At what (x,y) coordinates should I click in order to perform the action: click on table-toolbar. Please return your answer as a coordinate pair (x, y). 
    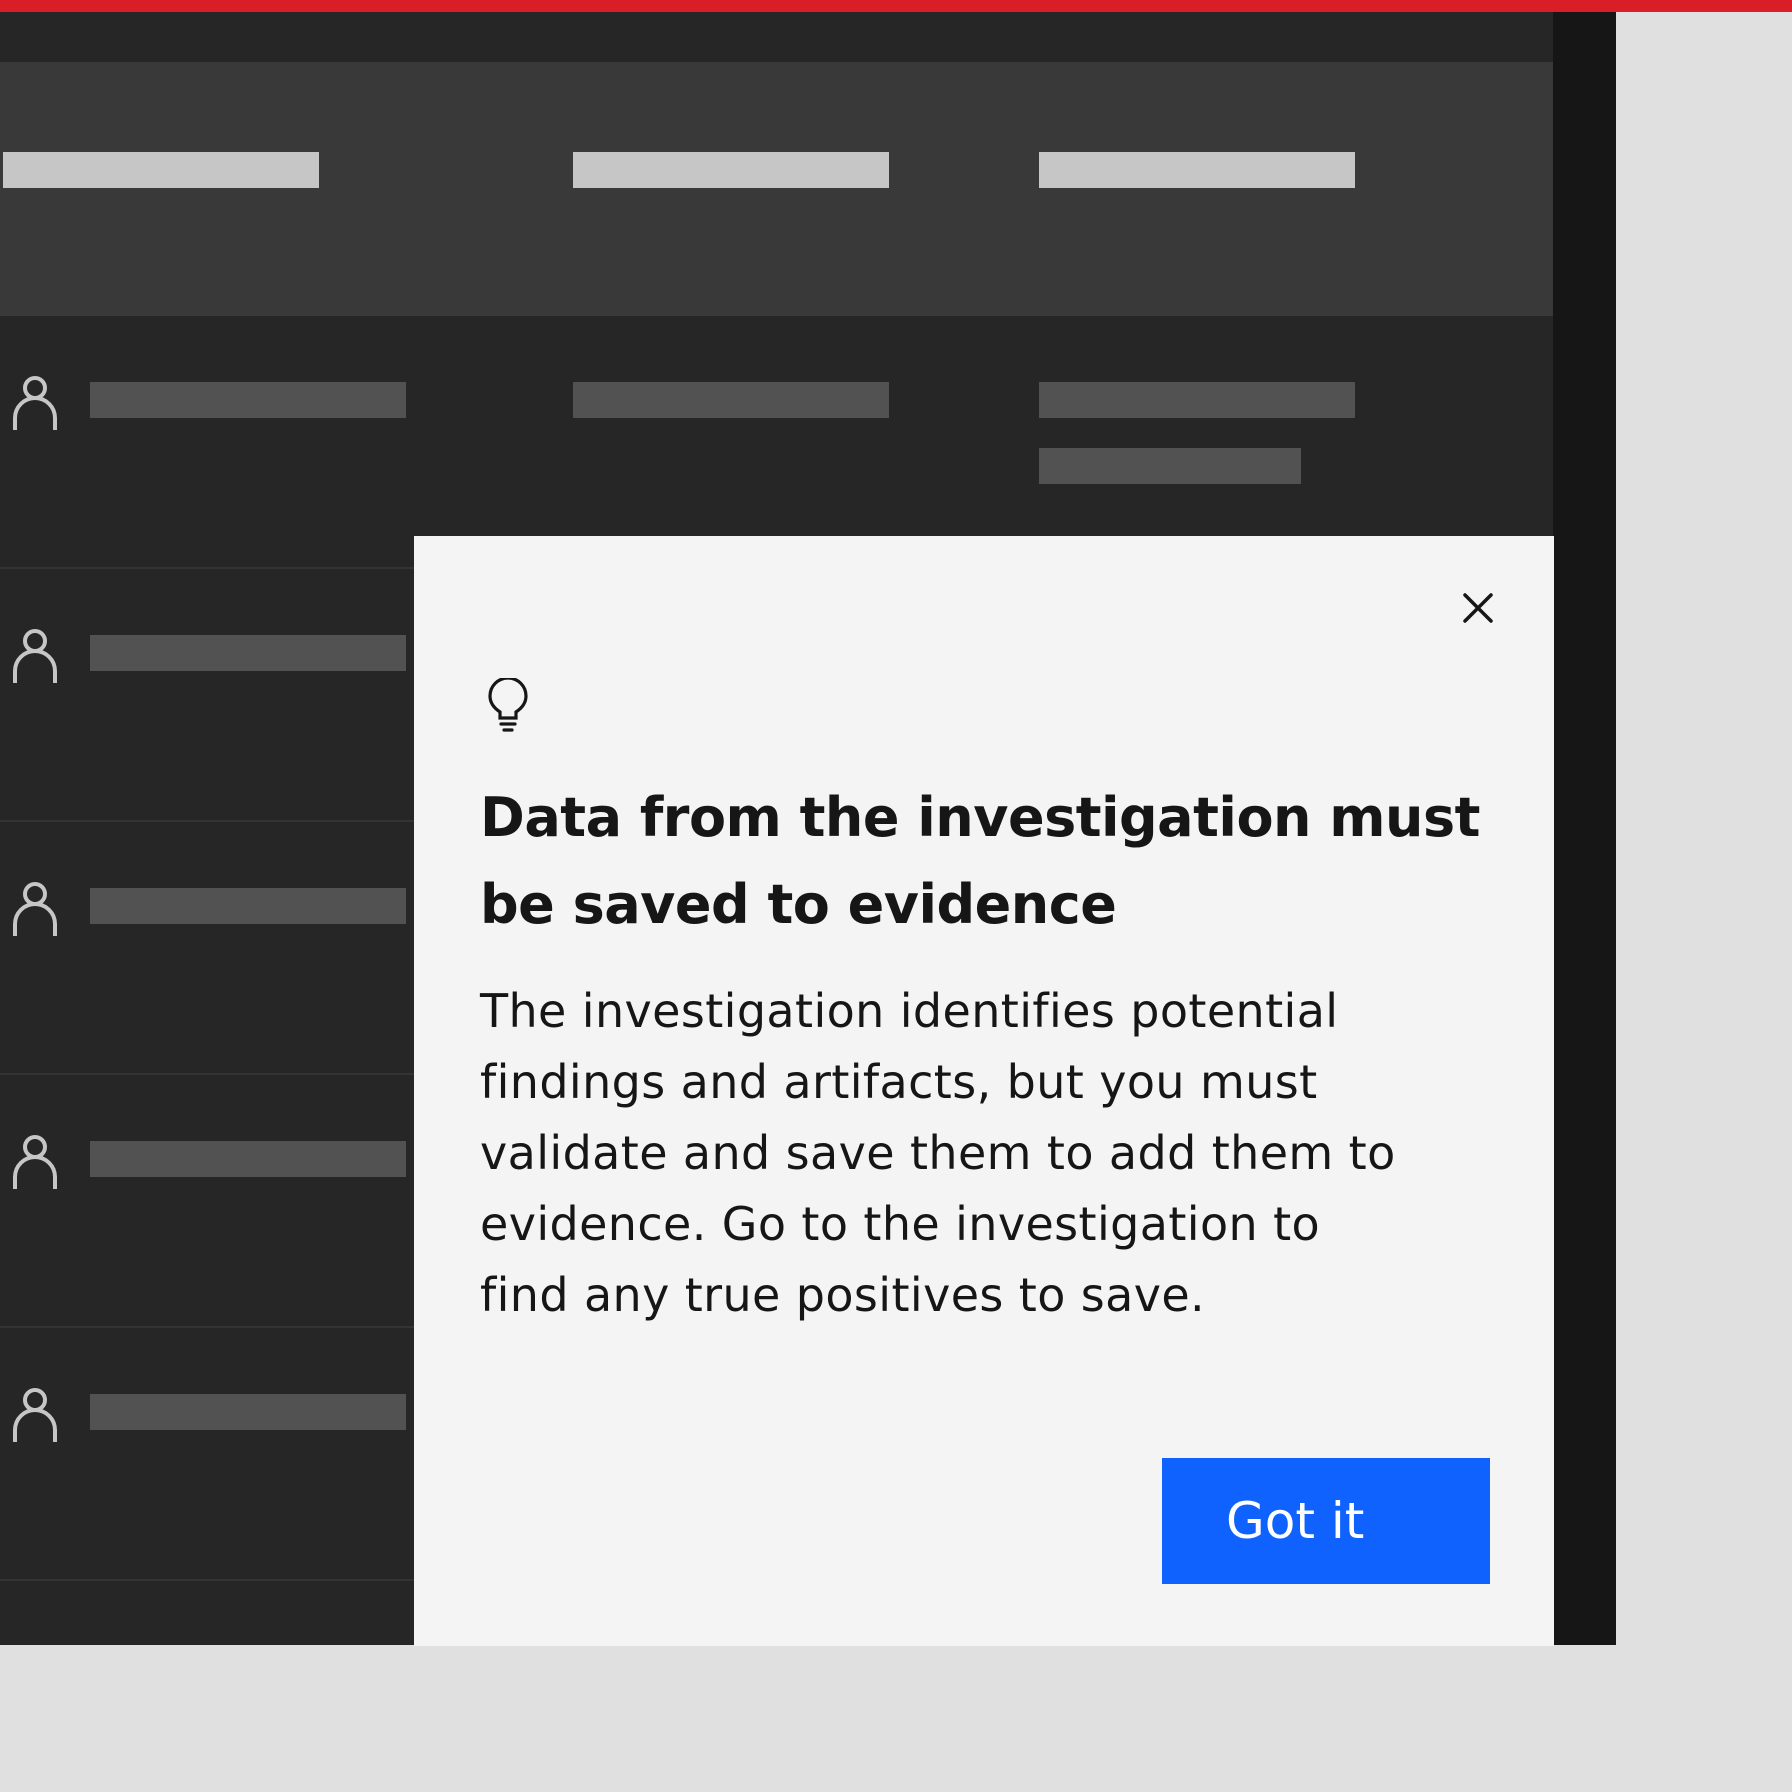
    Looking at the image, I should click on (776, 37).